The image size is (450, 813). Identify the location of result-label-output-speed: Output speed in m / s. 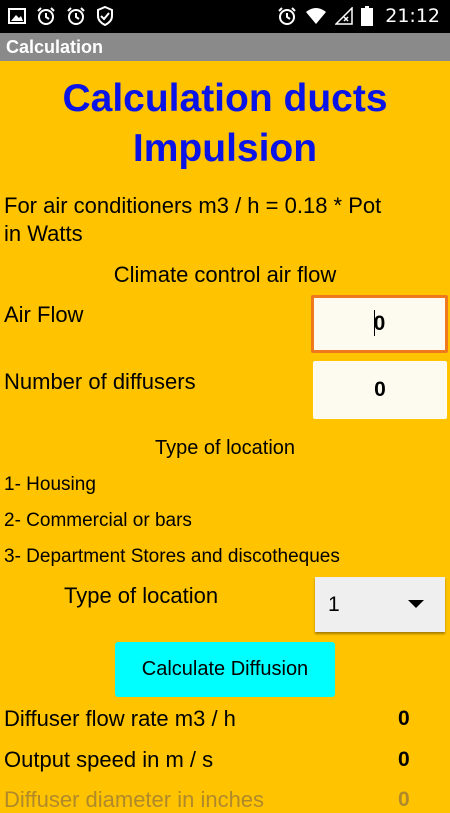
(109, 759).